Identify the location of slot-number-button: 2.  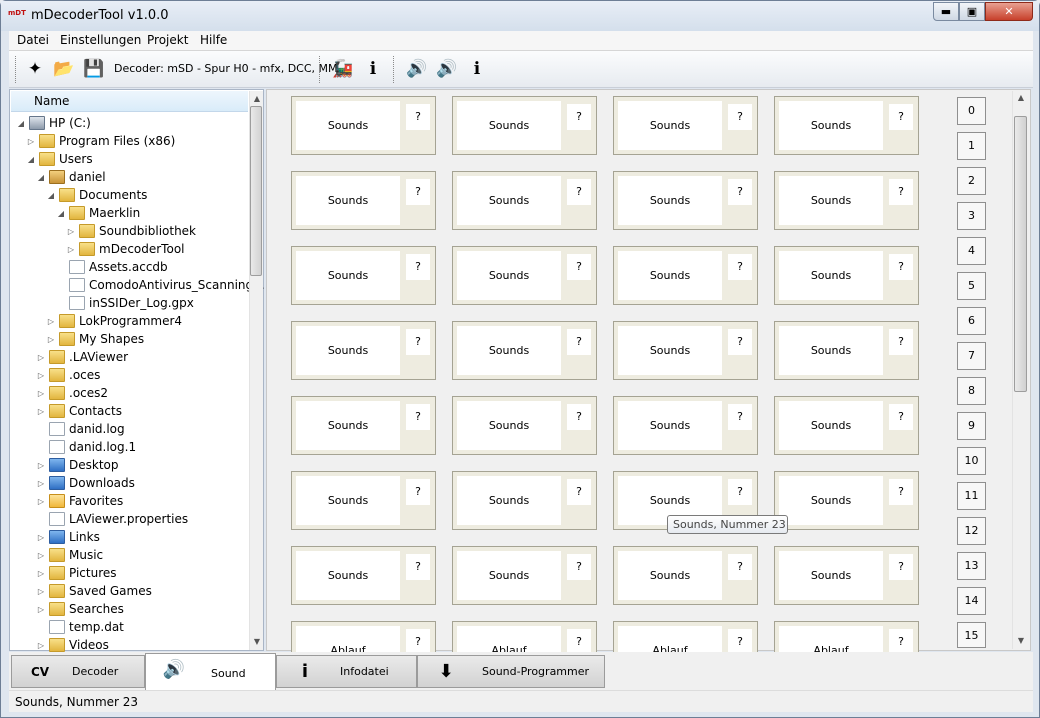
(971, 181).